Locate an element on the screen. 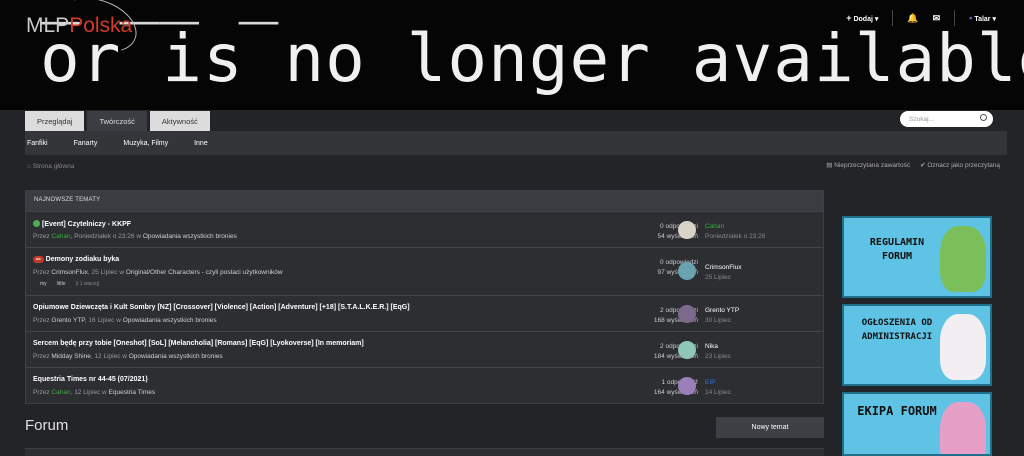 The image size is (1024, 456). ponies-image is located at coordinates (963, 428).